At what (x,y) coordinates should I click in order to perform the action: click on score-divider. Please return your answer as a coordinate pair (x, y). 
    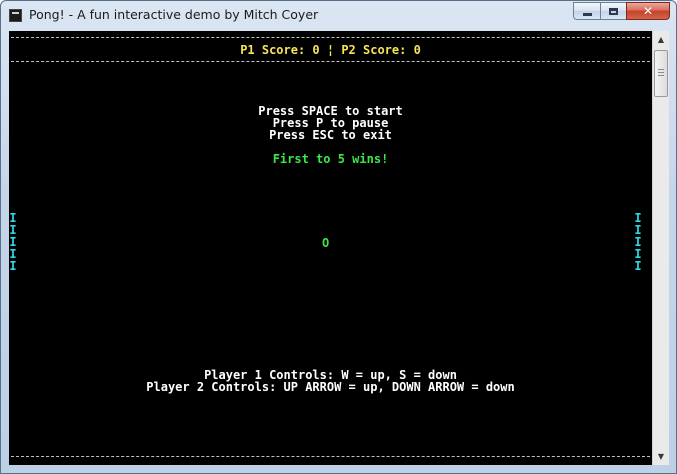
    Looking at the image, I should click on (330, 61).